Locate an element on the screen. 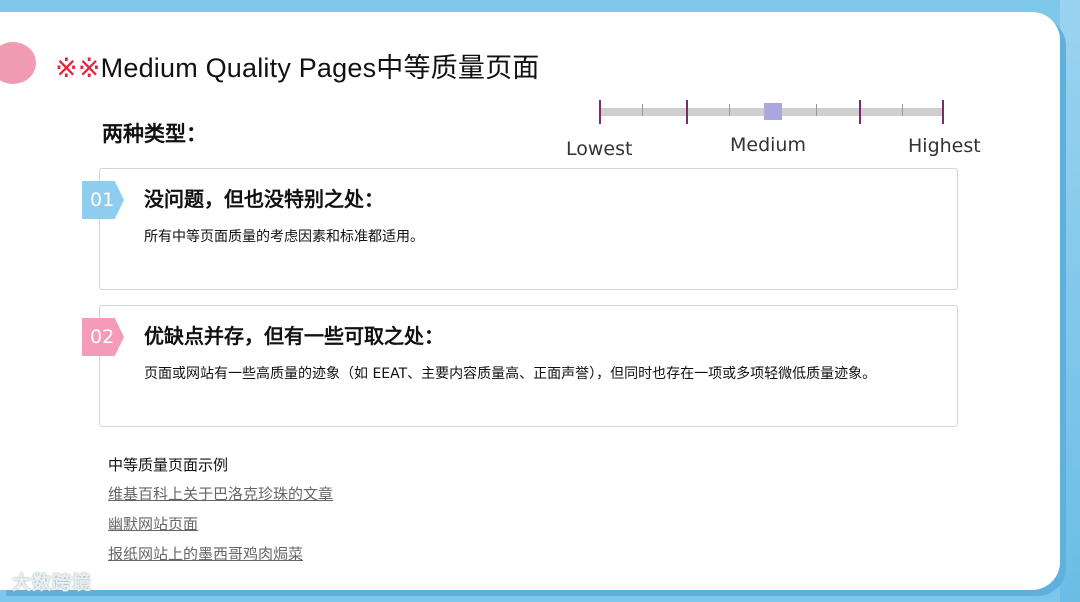 This screenshot has height=602, width=1080. scale-tick-highest is located at coordinates (943, 112).